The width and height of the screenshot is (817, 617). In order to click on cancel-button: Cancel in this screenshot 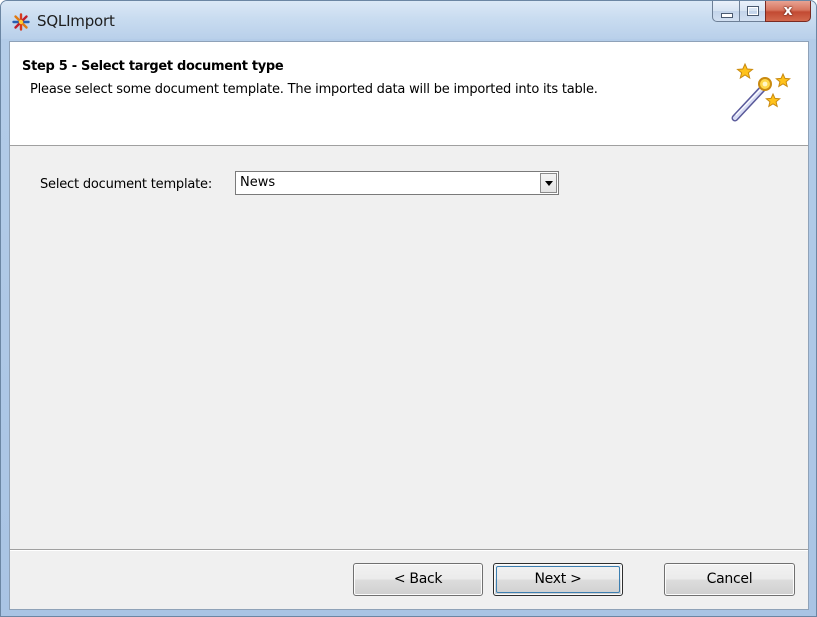, I will do `click(729, 579)`.